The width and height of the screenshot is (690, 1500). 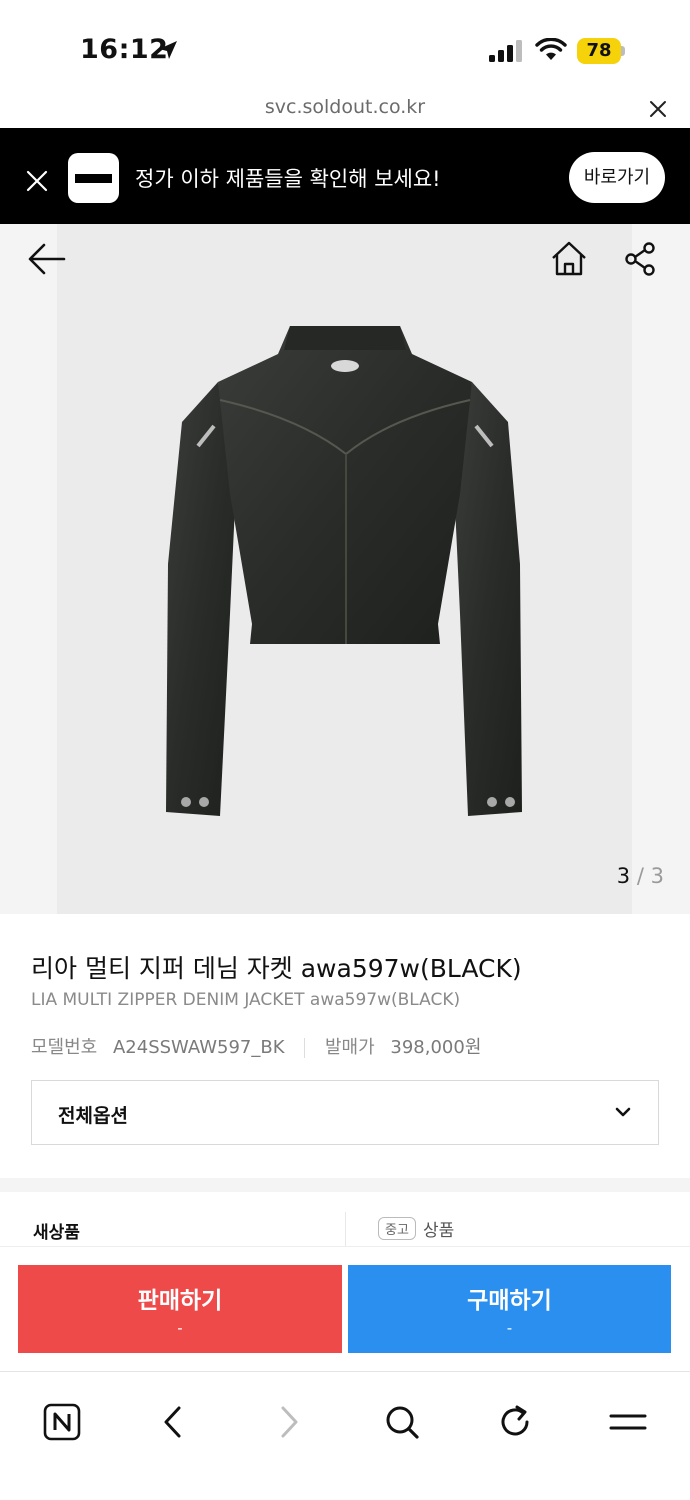 I want to click on url-bar: svc.soldout.co.kr, so click(x=345, y=112).